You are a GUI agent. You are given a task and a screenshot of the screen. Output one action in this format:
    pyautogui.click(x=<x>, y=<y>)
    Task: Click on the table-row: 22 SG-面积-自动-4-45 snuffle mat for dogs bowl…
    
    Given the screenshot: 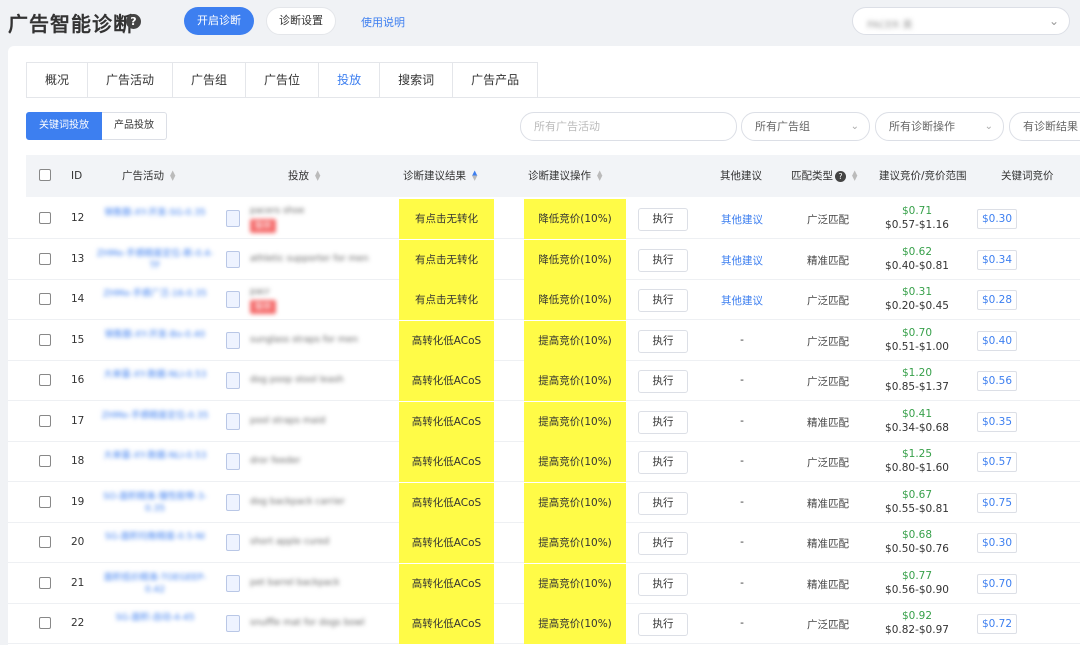 What is the action you would take?
    pyautogui.click(x=544, y=624)
    